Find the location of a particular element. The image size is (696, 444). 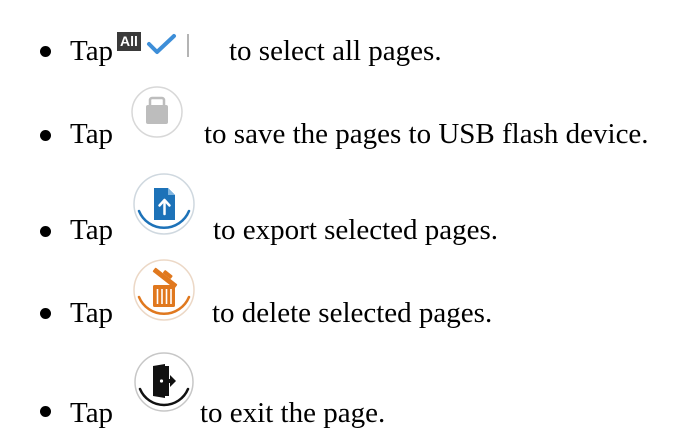

exit-icon is located at coordinates (164, 382).